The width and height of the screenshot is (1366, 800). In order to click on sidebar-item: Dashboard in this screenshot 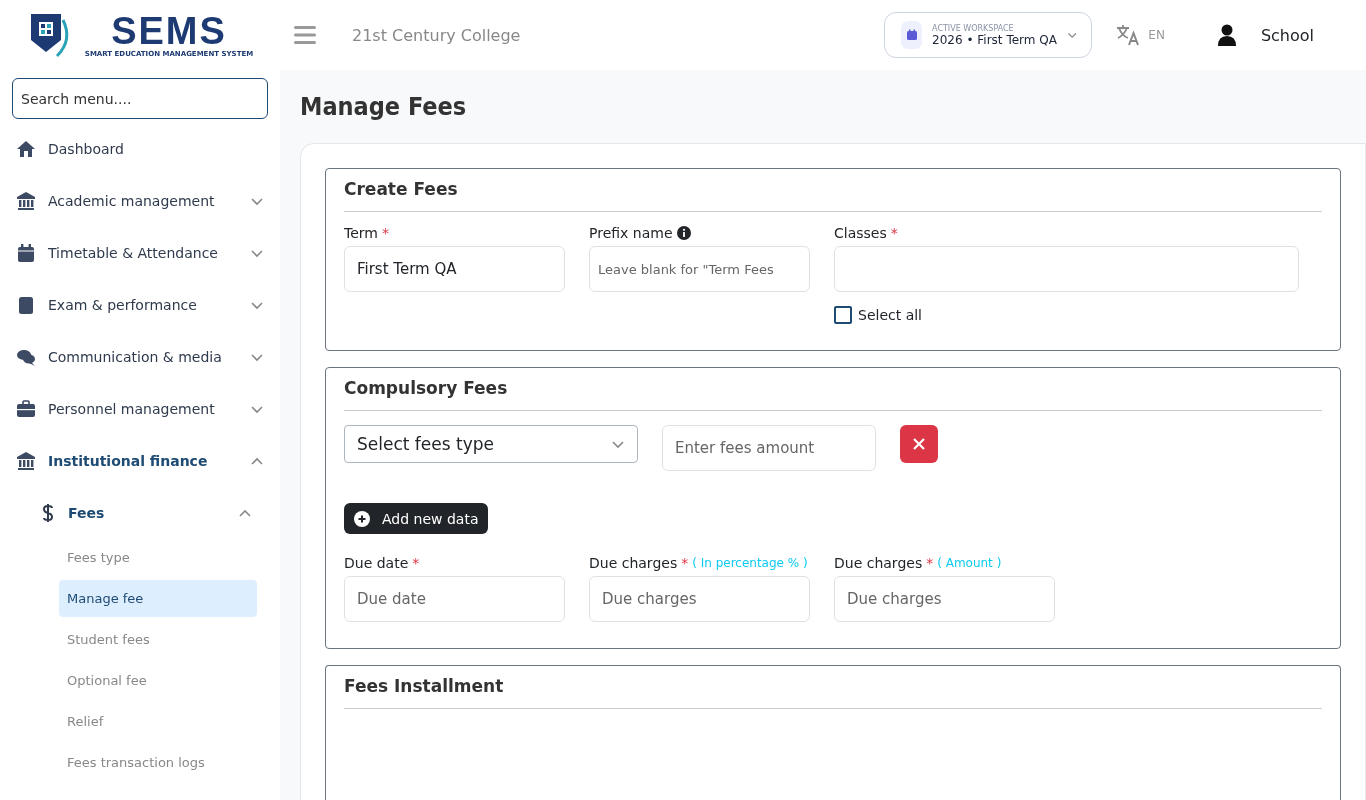, I will do `click(140, 149)`.